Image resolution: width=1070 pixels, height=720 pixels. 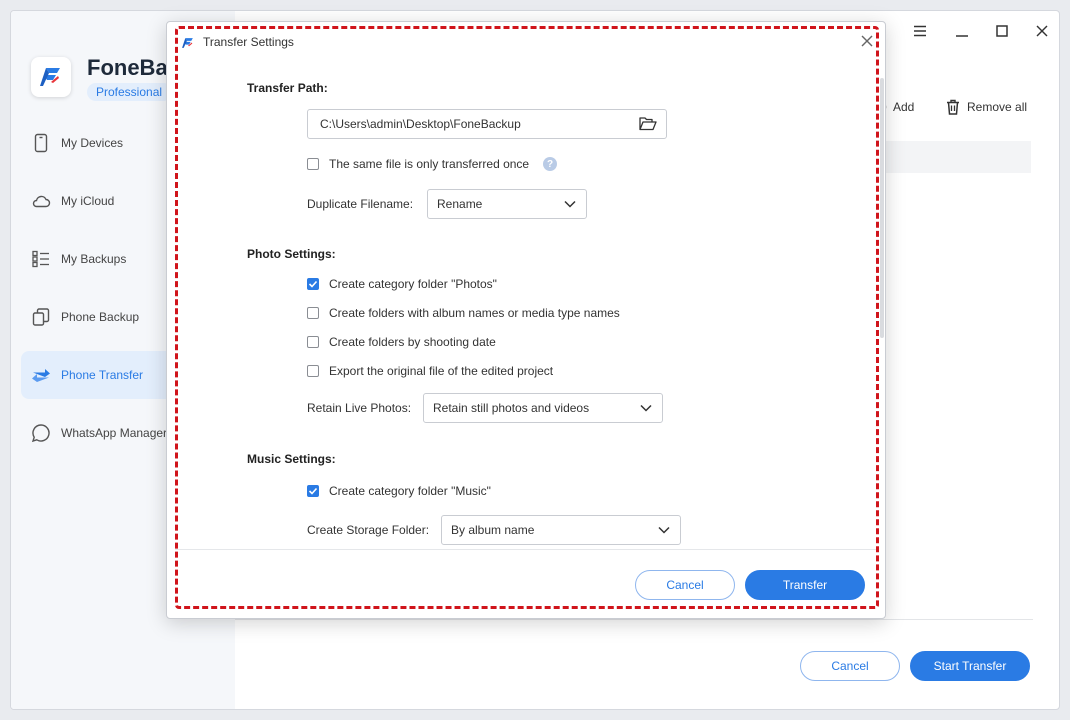 I want to click on music-category-folder-checkbox, so click(x=313, y=491).